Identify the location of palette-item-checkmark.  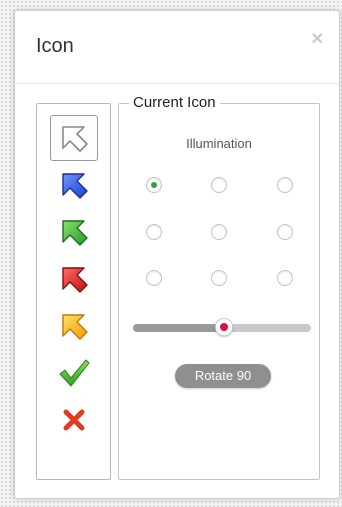
(74, 373).